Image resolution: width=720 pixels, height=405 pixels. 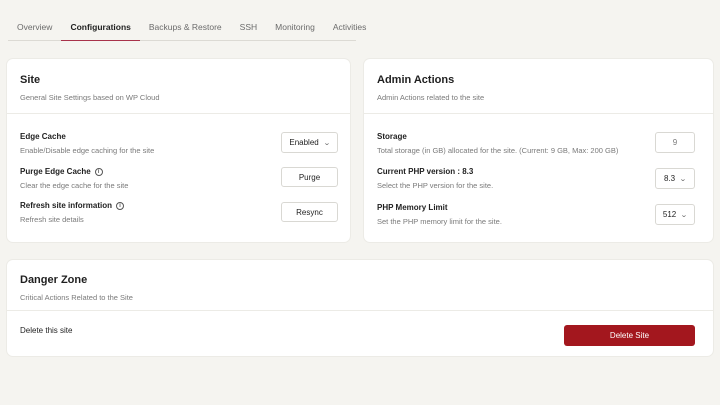 What do you see at coordinates (34, 27) in the screenshot?
I see `tab-overview: Overview` at bounding box center [34, 27].